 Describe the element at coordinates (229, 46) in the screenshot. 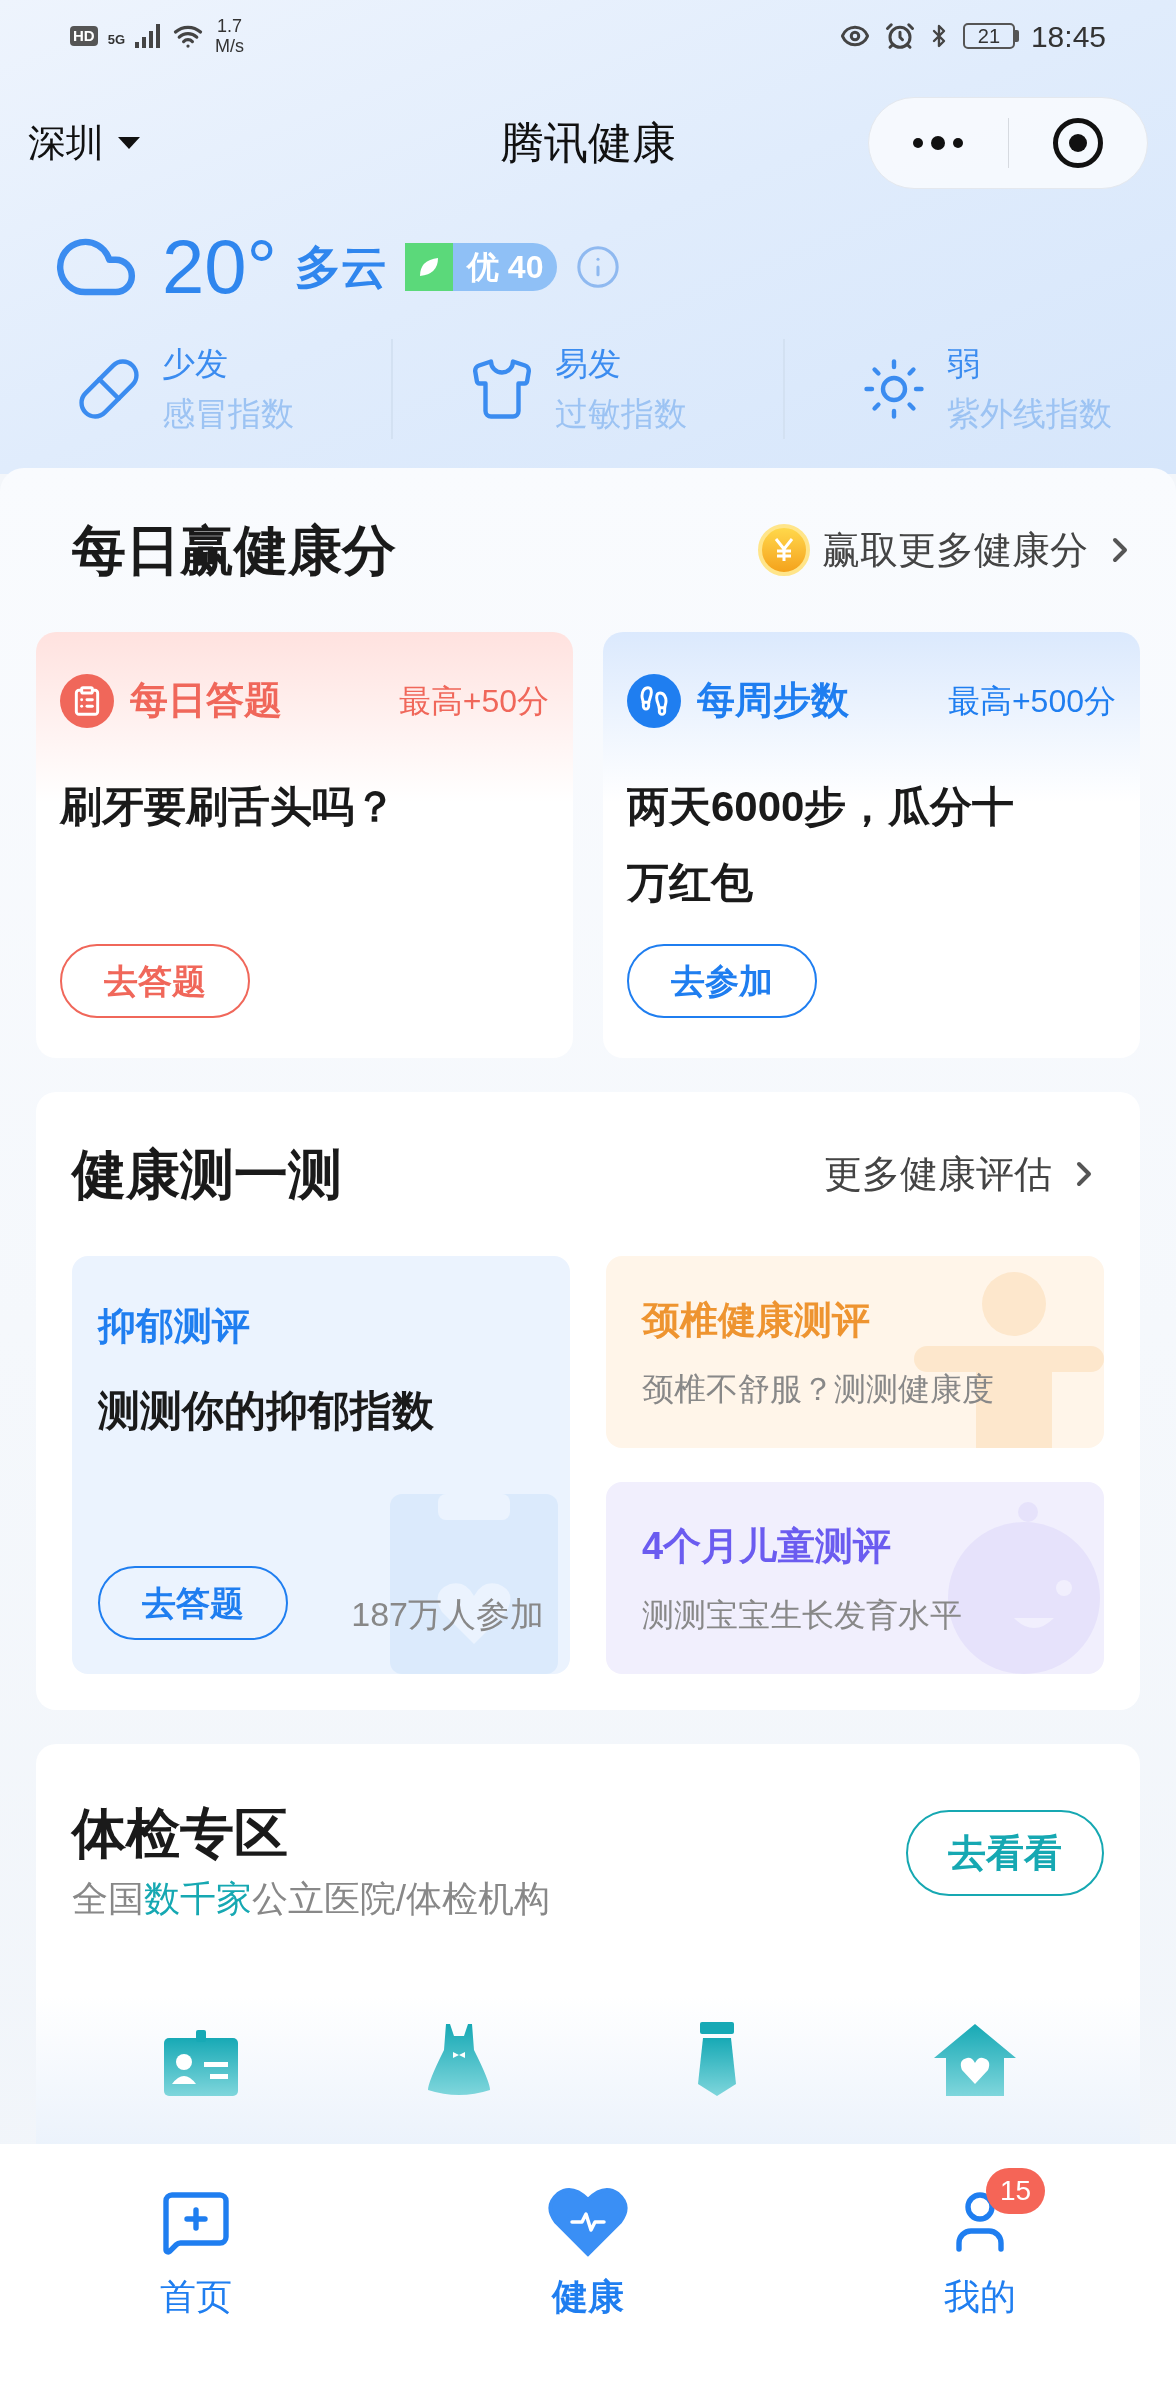

I see `speed-unit: M/s` at that location.